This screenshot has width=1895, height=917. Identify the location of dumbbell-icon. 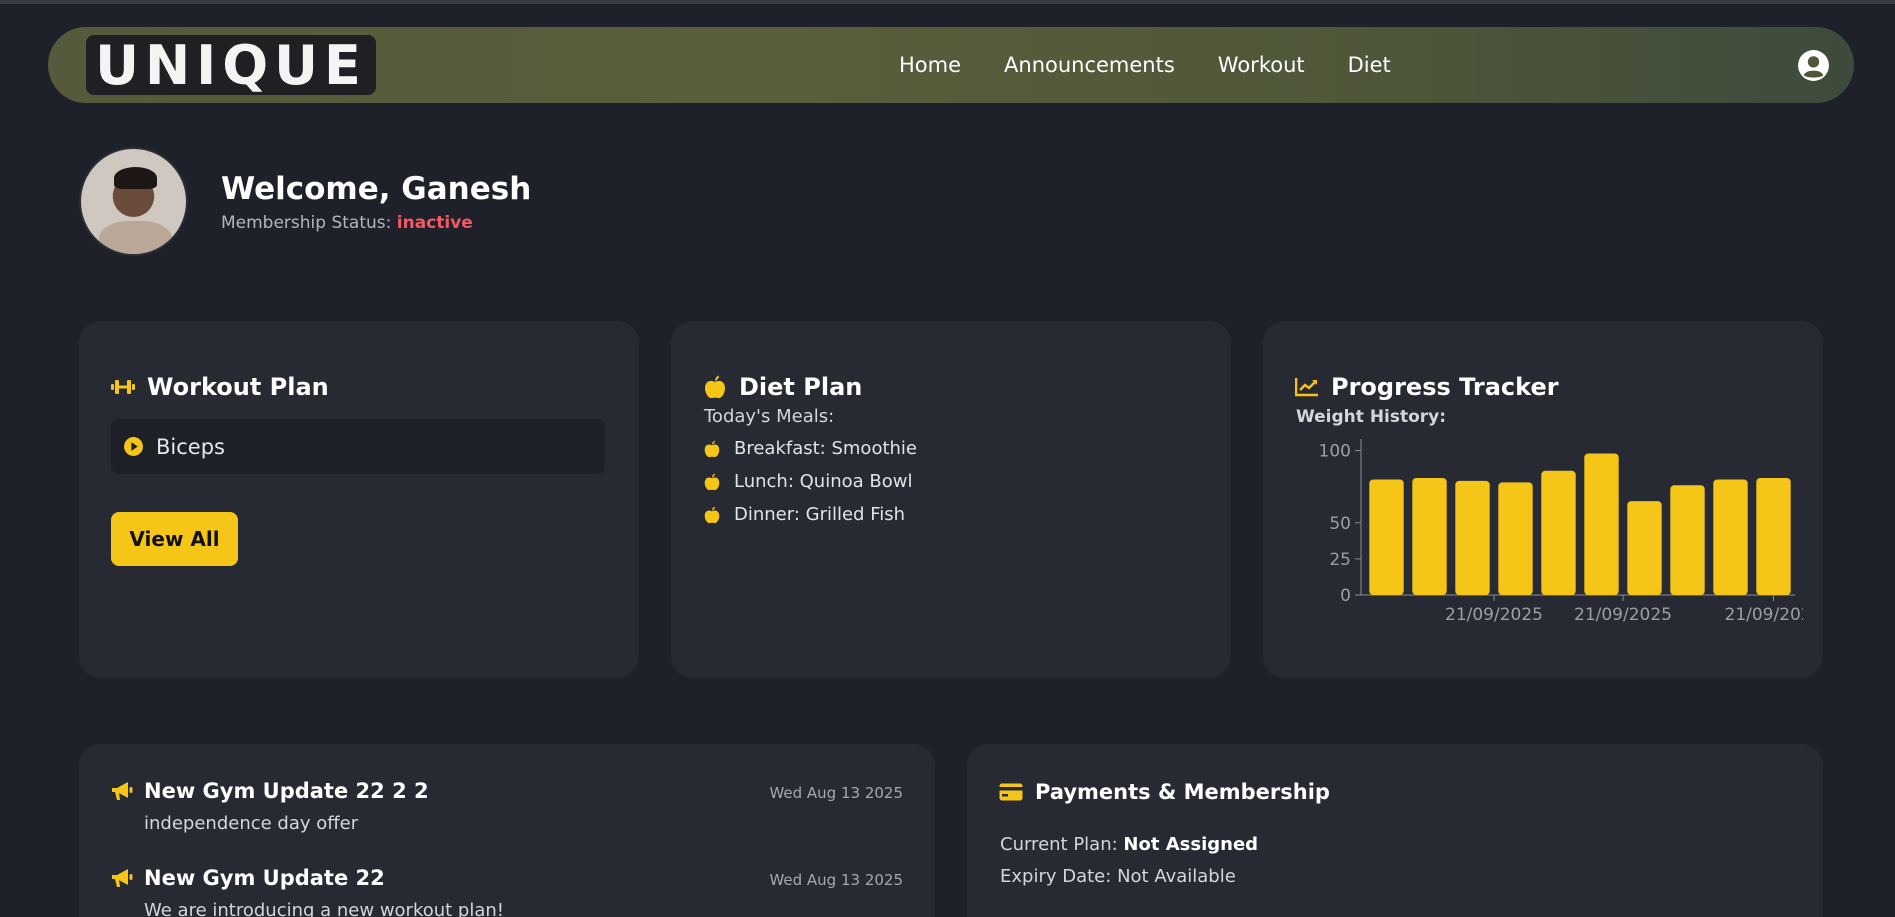
(123, 387).